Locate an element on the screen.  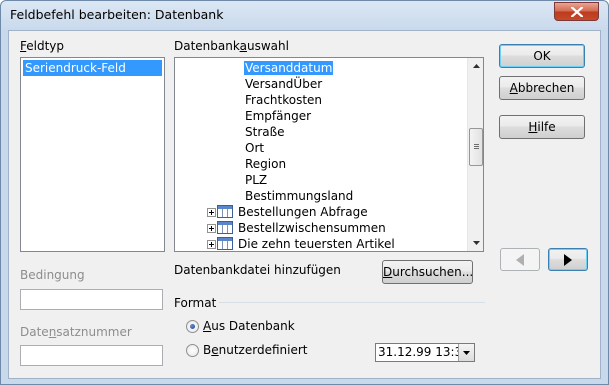
benutzerdefiniert-radio is located at coordinates (192, 350).